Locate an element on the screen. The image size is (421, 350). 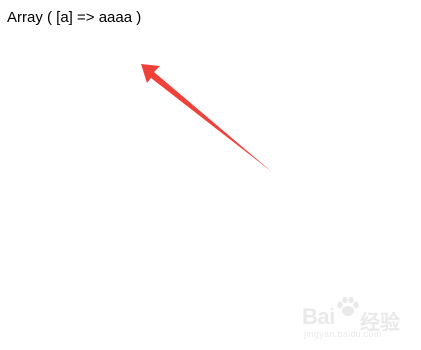
watermark-brand: Bai is located at coordinates (318, 316).